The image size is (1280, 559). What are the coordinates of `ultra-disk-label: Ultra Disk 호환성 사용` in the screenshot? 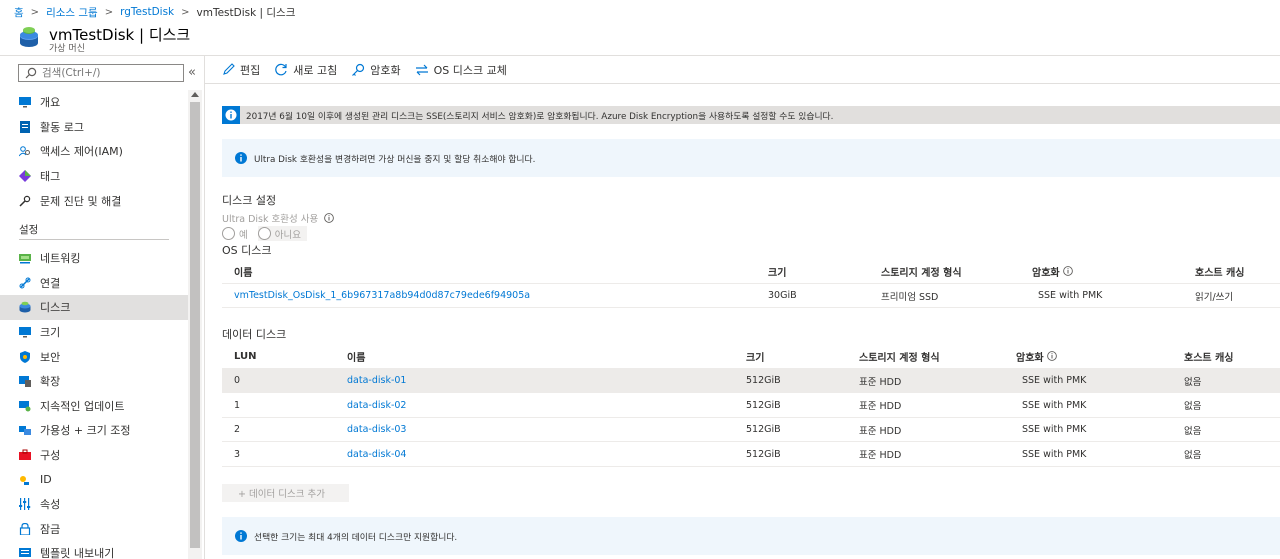 It's located at (278, 218).